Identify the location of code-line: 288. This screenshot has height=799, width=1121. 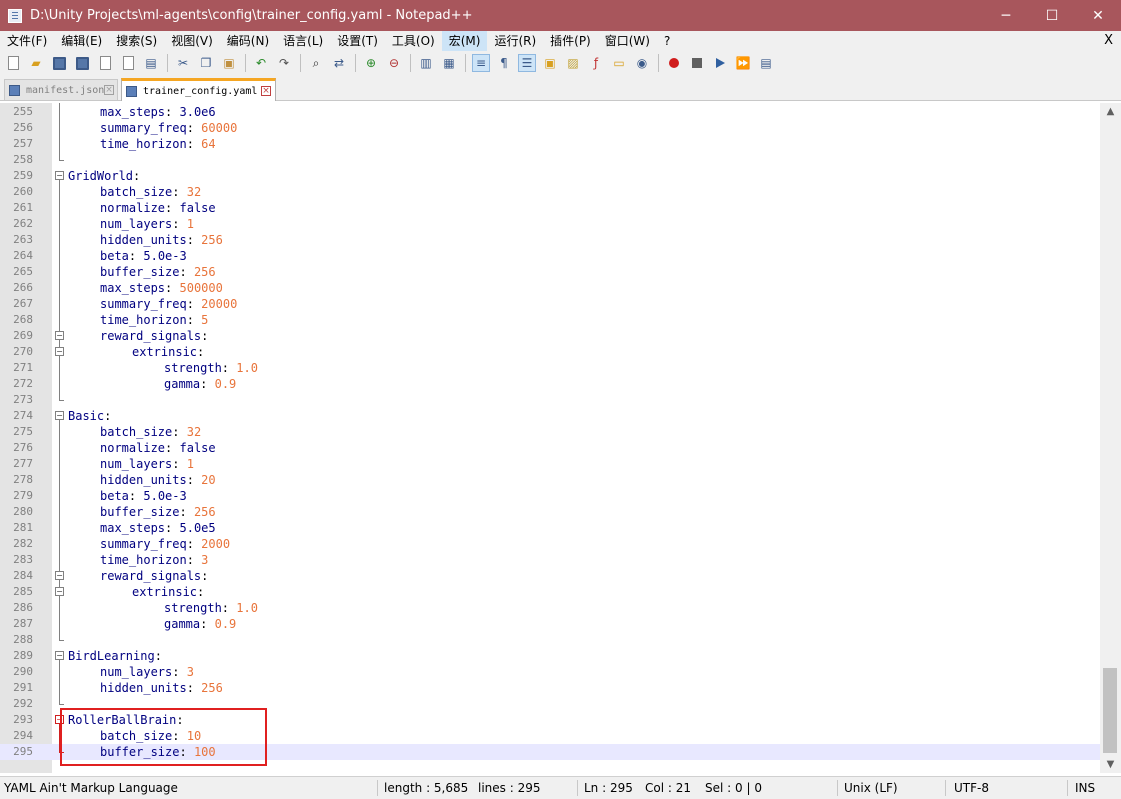
(550, 640).